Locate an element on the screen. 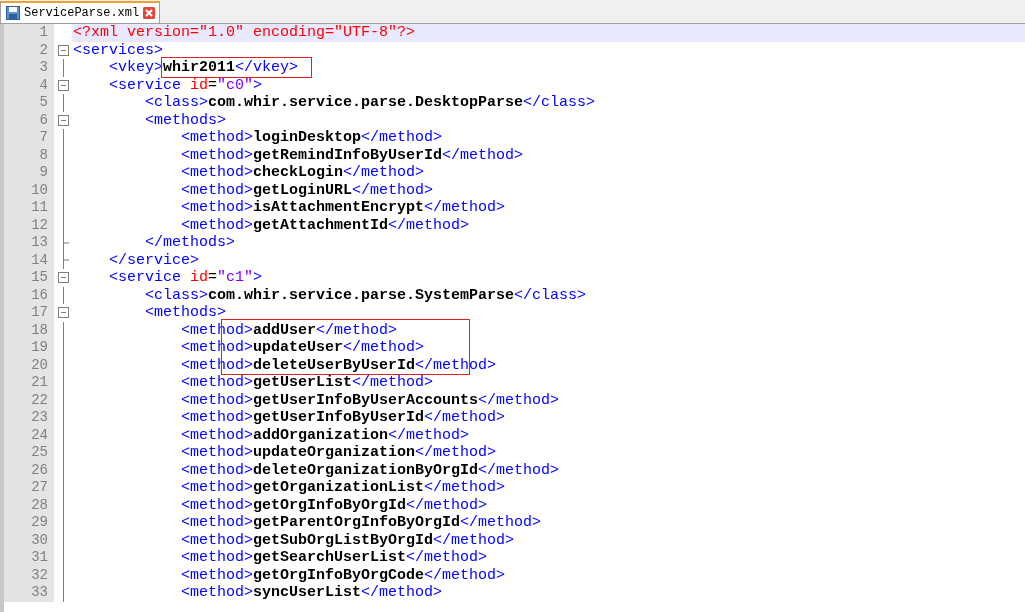 This screenshot has width=1025, height=612. line-number: 21 is located at coordinates (29, 383).